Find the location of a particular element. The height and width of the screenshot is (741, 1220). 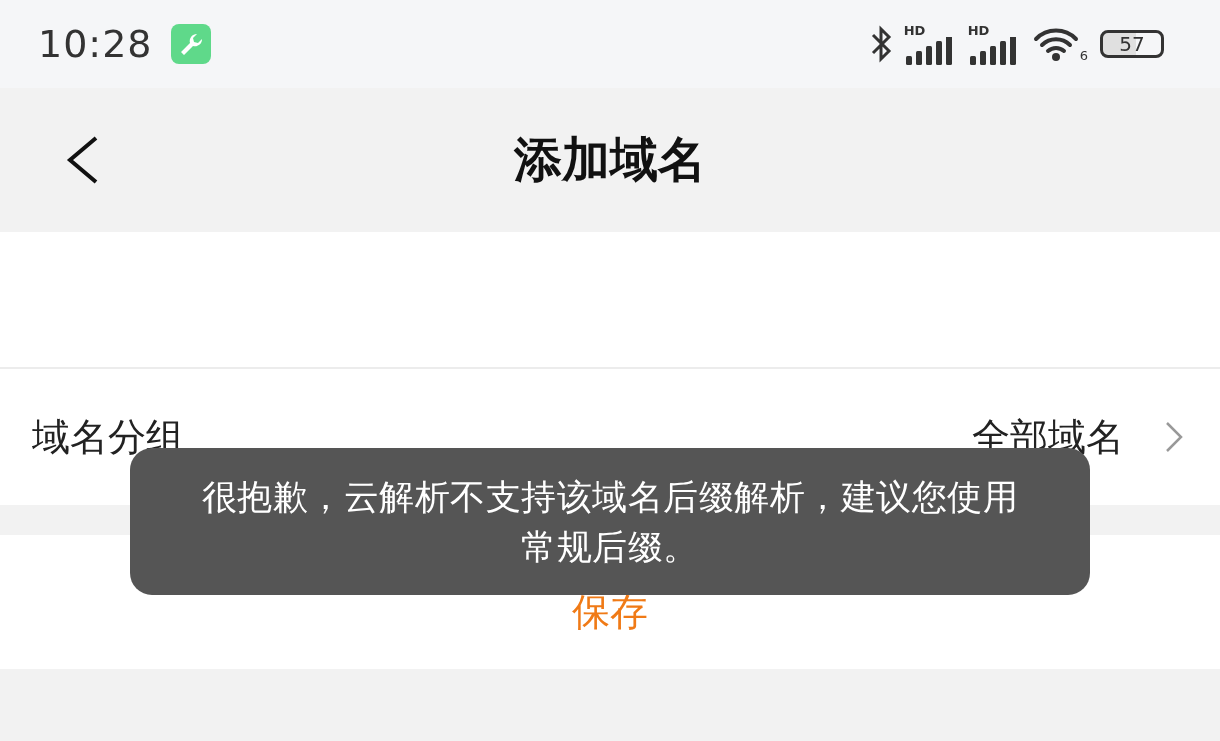

wrench-icon is located at coordinates (190, 44).